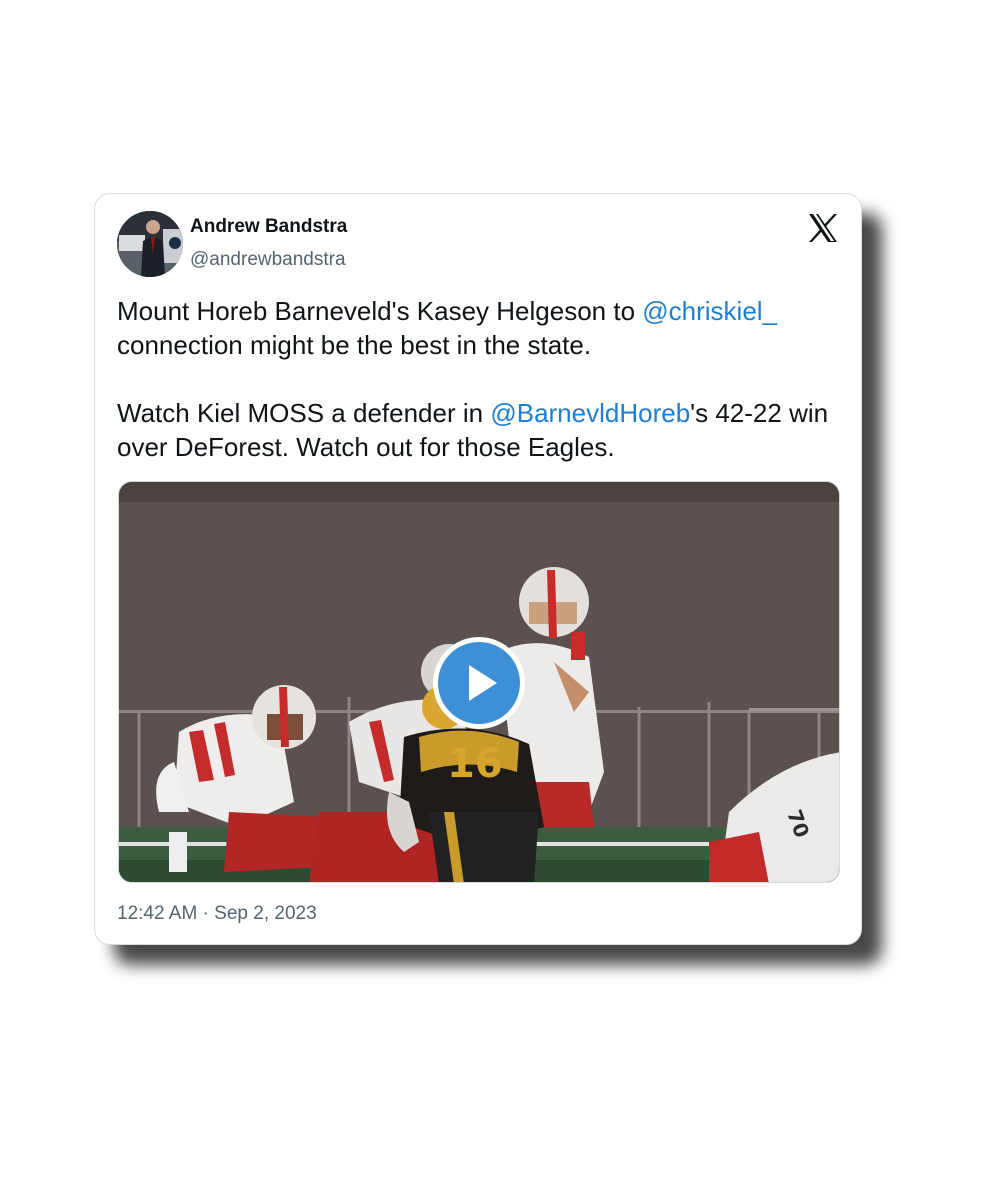 This screenshot has width=996, height=1177. I want to click on mention-link: @chriskiel_, so click(709, 311).